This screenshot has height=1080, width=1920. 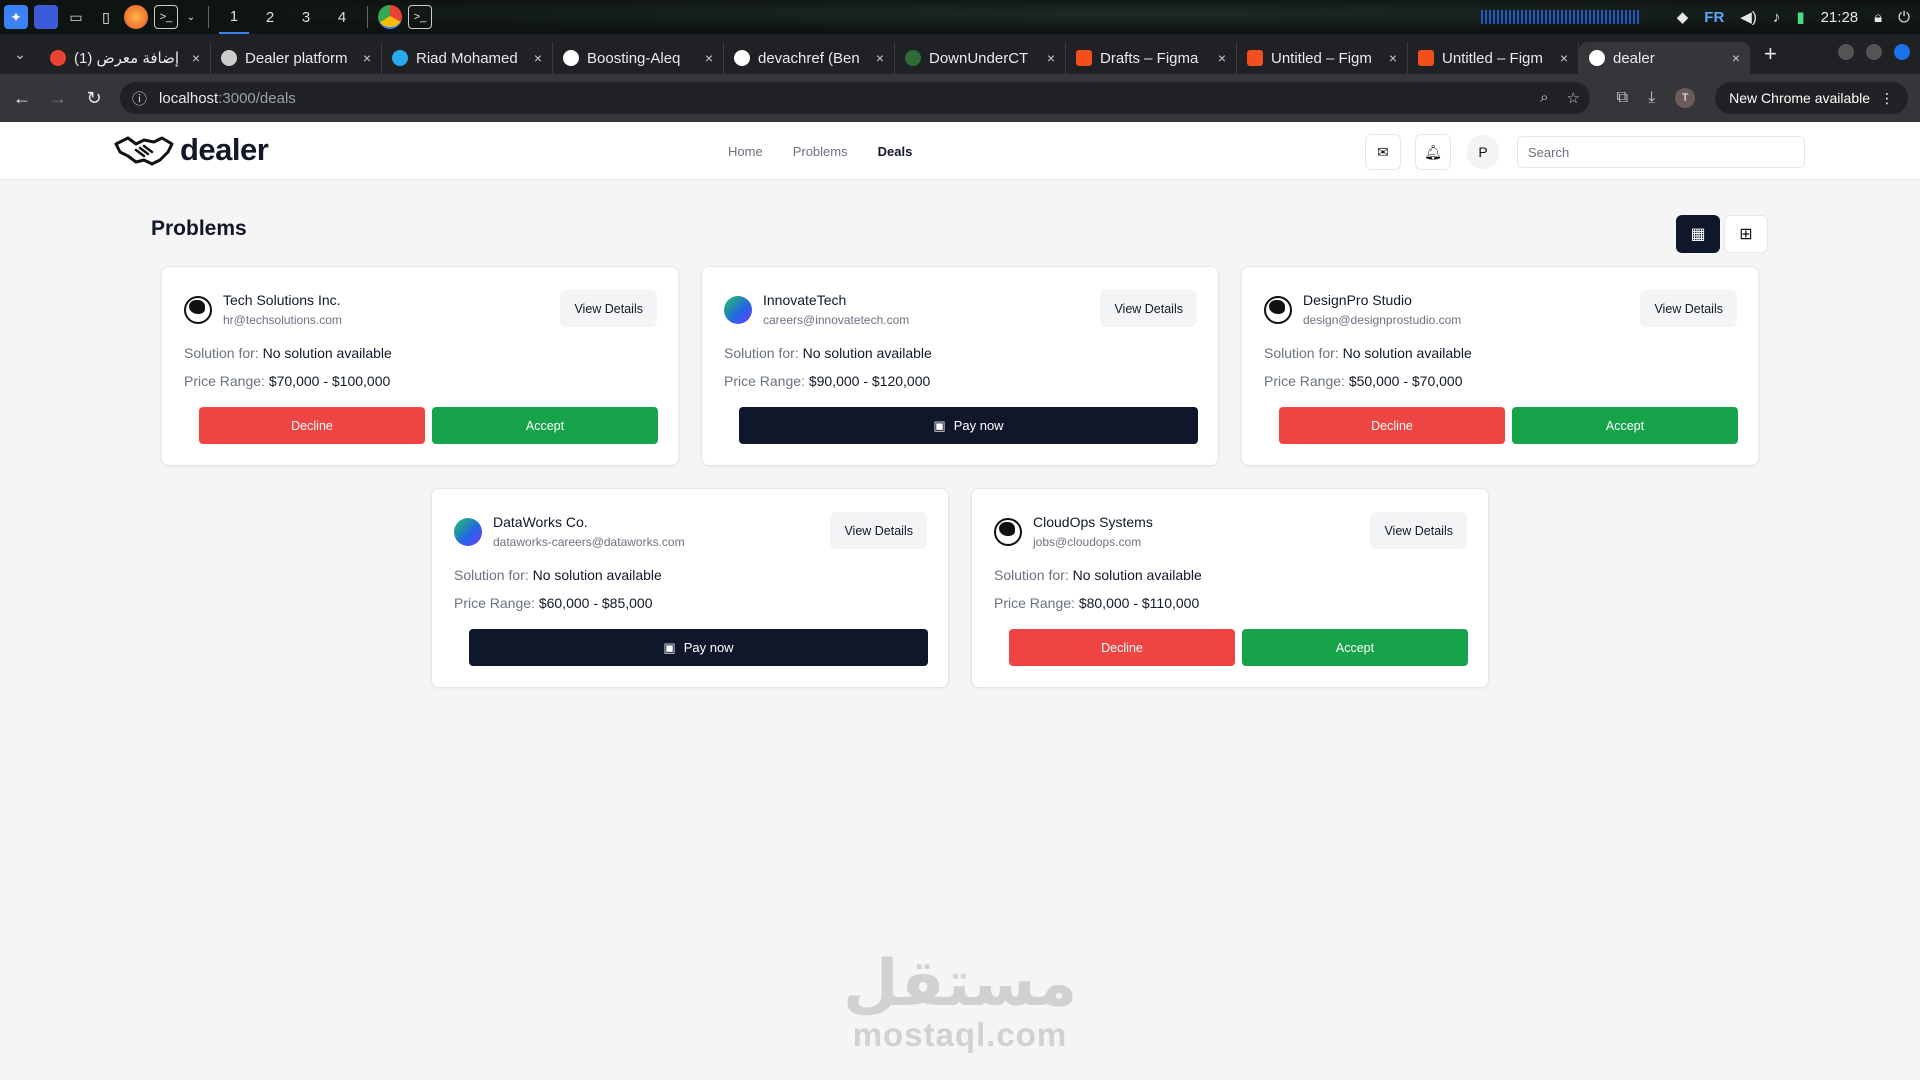 I want to click on site-info-icon: ⓘ, so click(x=139, y=98).